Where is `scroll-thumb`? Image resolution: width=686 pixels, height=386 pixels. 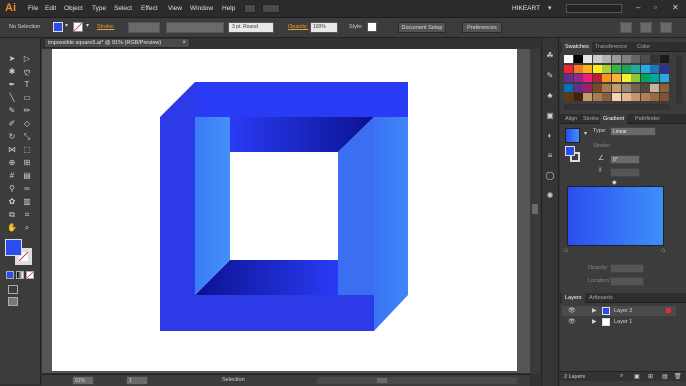 scroll-thumb is located at coordinates (535, 209).